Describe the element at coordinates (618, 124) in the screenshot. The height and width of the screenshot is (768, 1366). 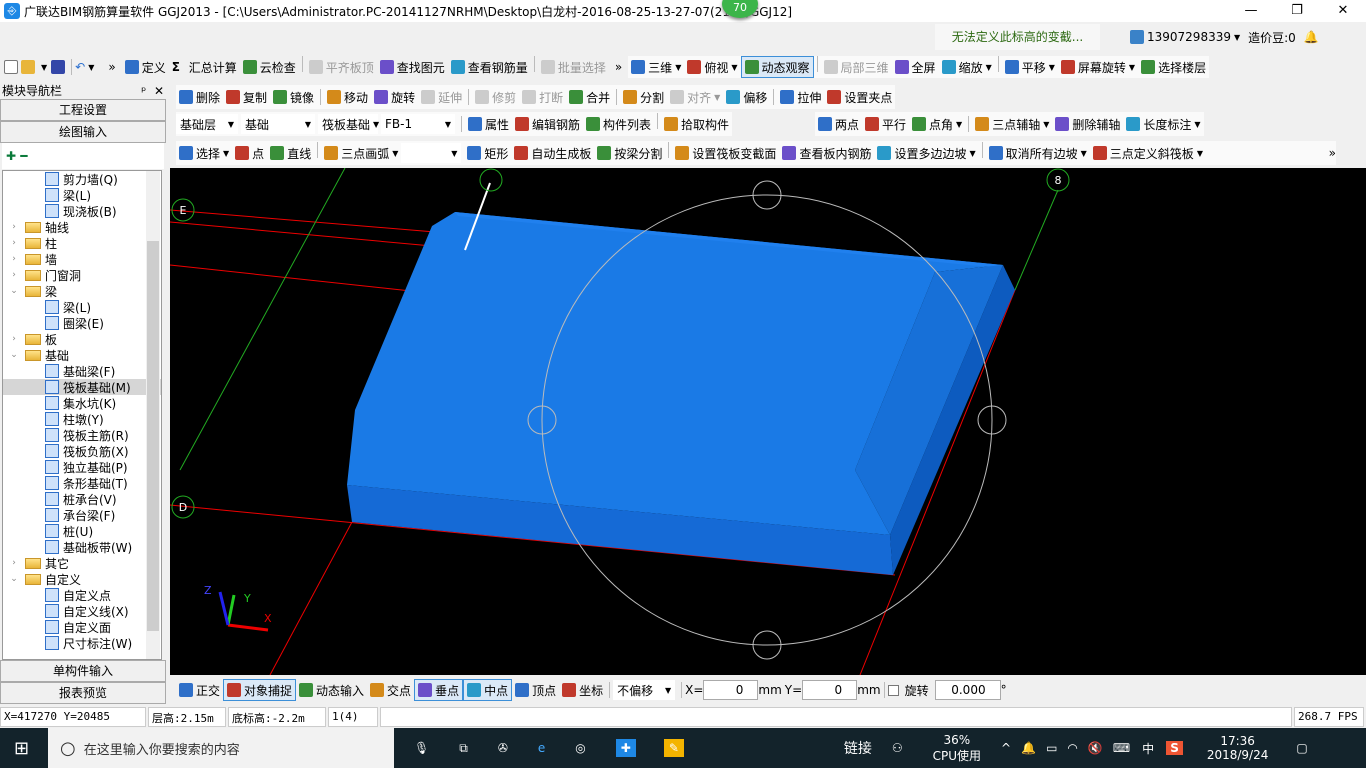
I see `toolbar3-button-2: 构件列表` at that location.